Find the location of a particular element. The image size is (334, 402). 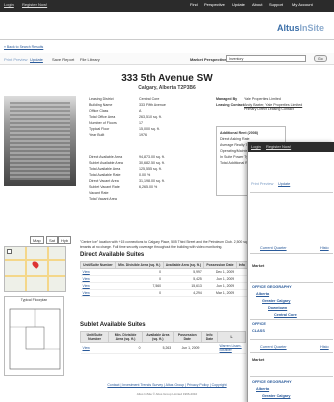

office-geography-heading-2: OFFICE GEOGRAPHY is located at coordinates (272, 382).